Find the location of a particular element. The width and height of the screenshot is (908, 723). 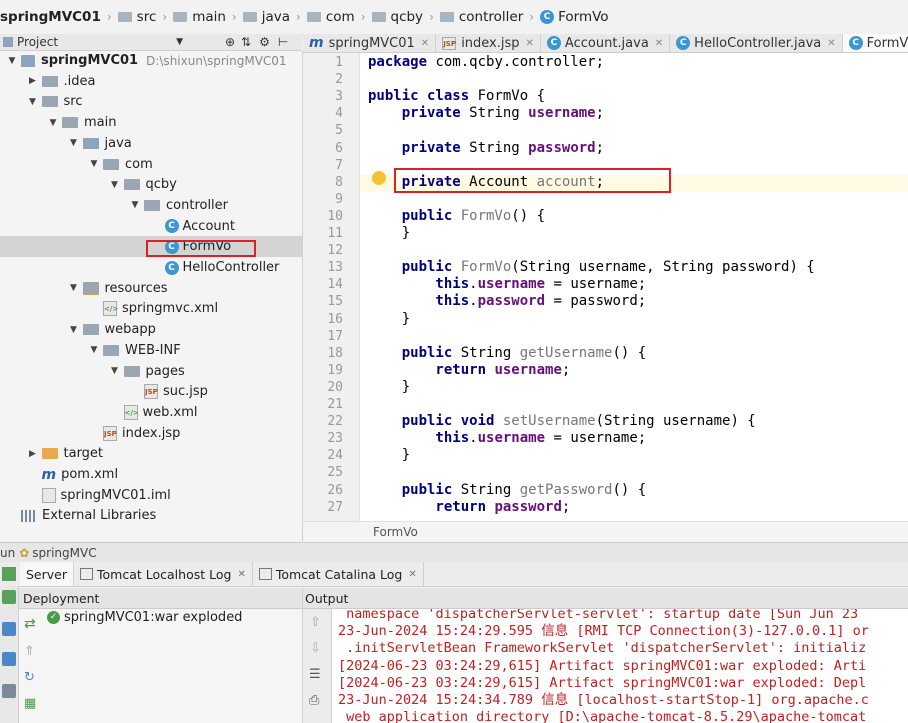

hide-icon: ⊢ is located at coordinates (283, 42).